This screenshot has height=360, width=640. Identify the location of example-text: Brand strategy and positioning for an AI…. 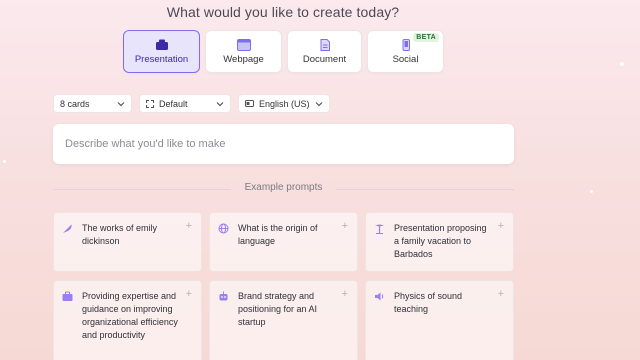
(278, 309).